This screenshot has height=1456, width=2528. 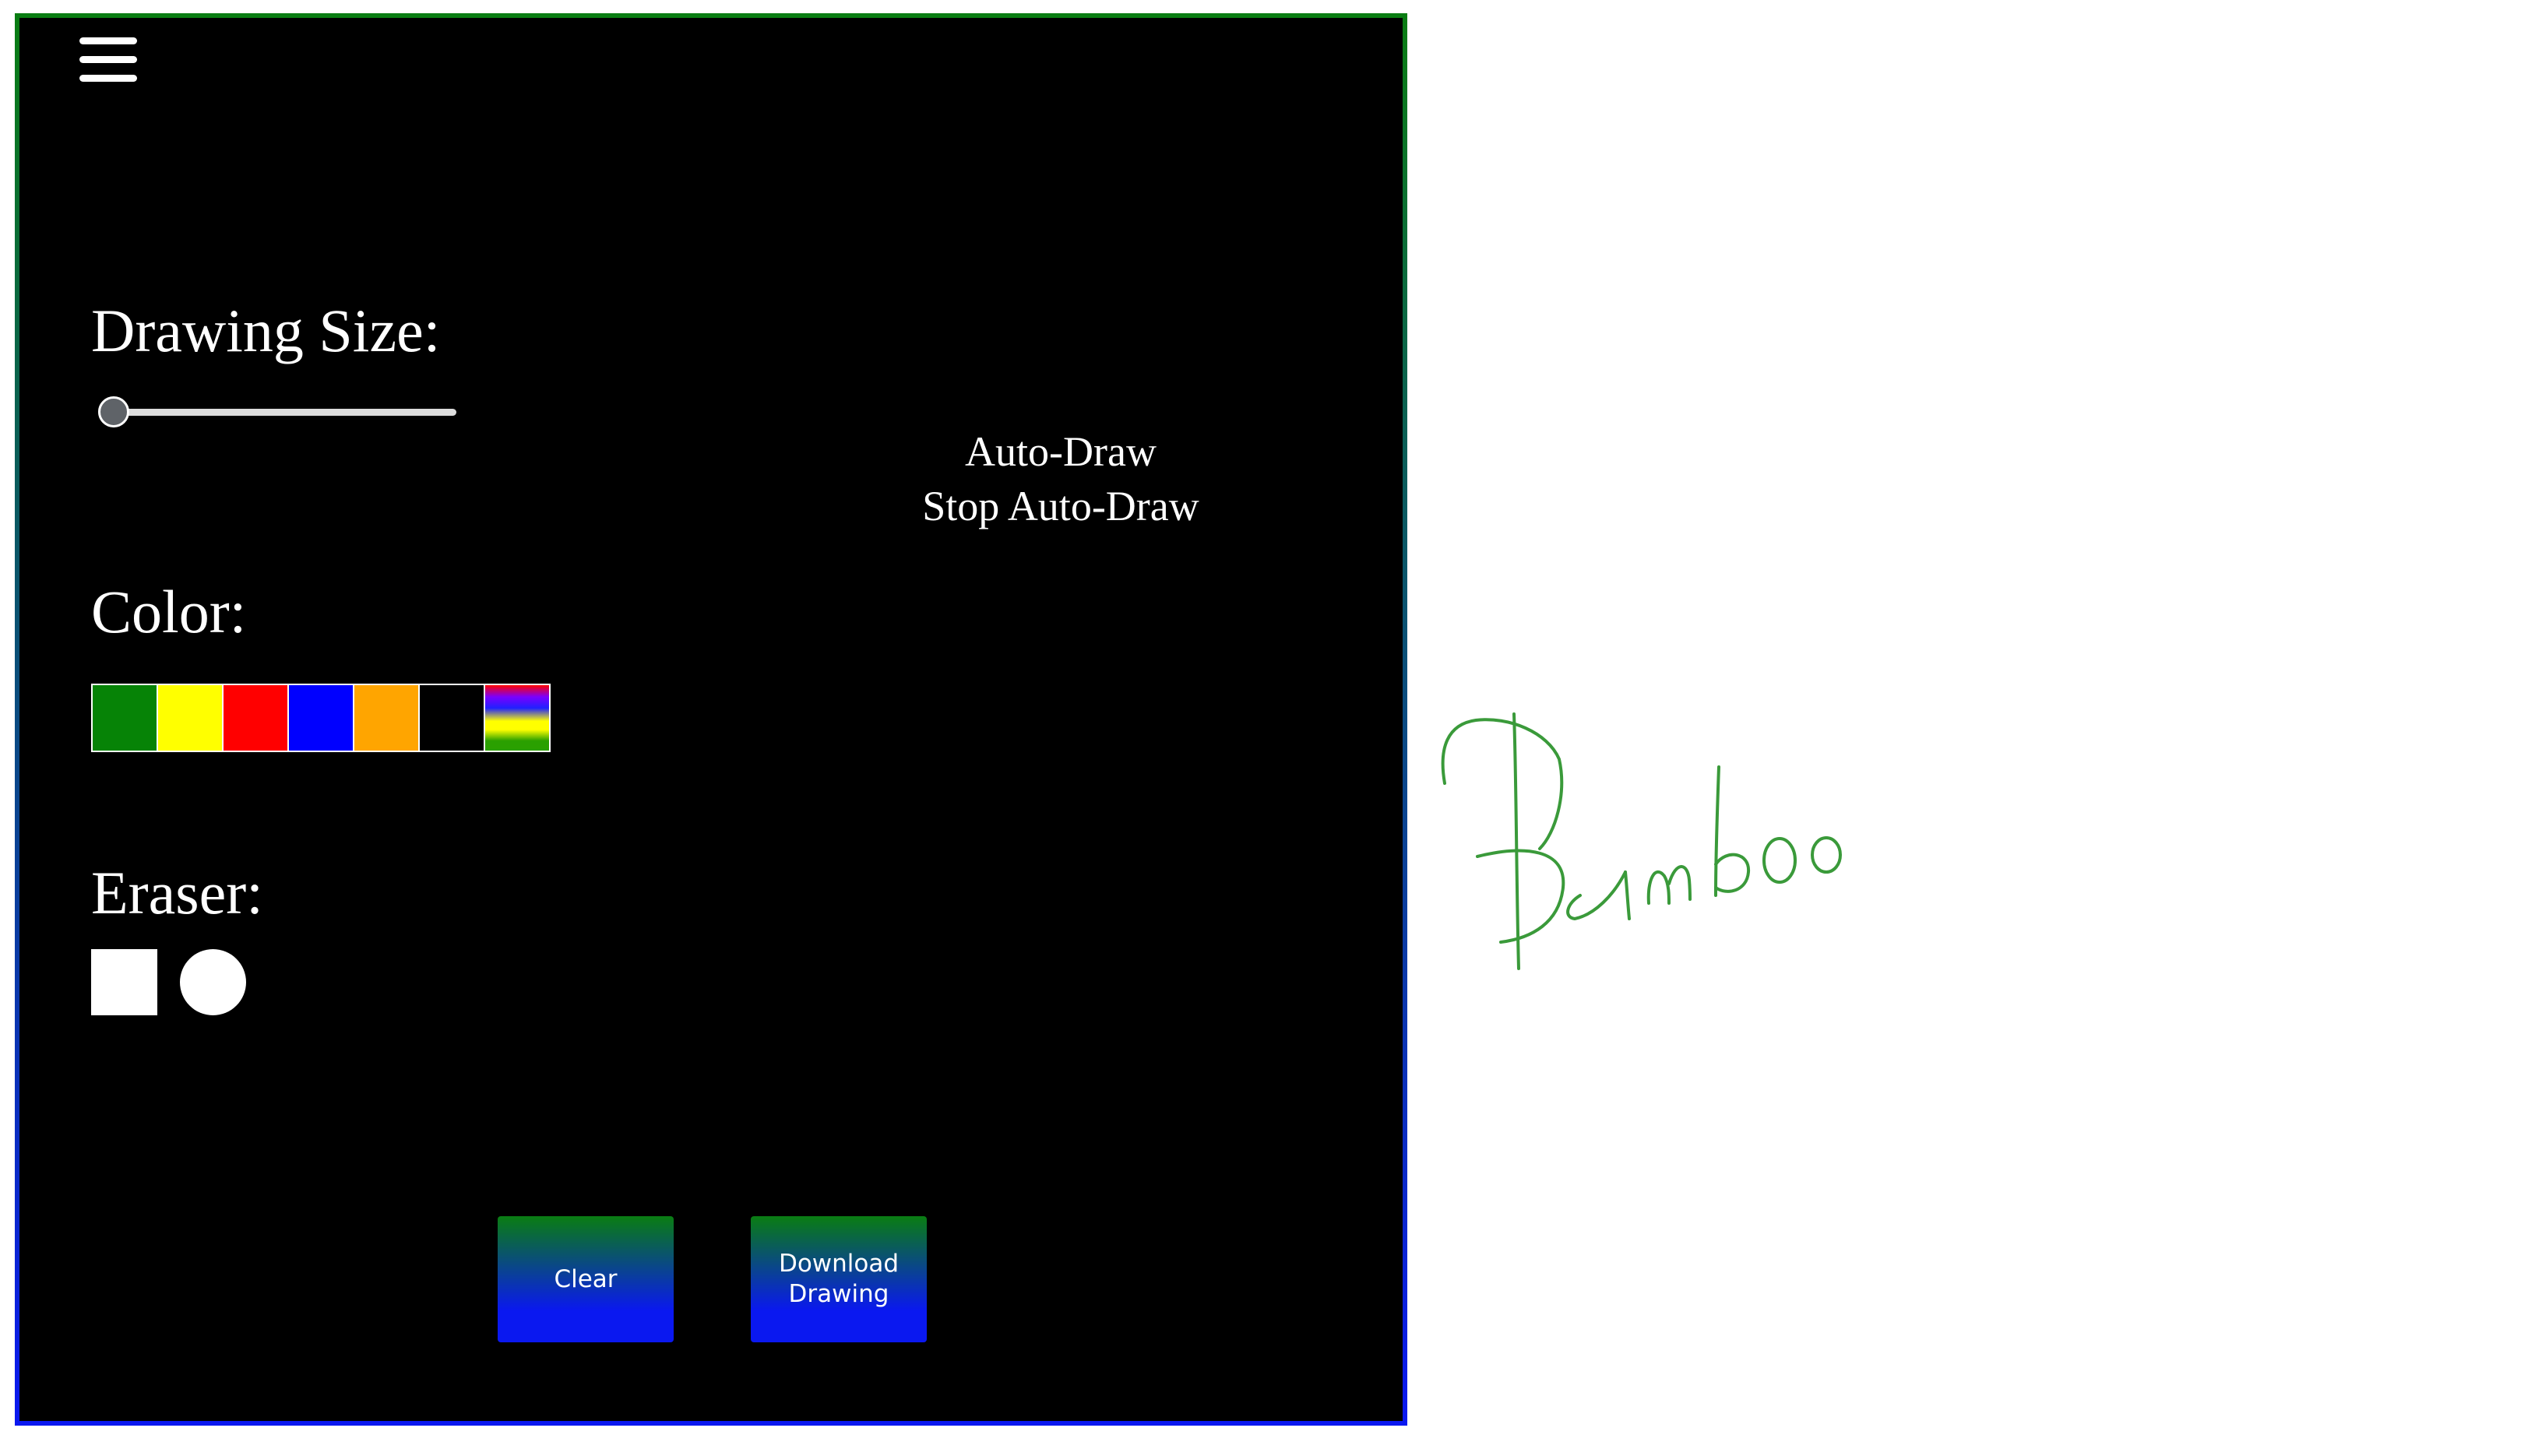 I want to click on color-swatch-blue, so click(x=321, y=718).